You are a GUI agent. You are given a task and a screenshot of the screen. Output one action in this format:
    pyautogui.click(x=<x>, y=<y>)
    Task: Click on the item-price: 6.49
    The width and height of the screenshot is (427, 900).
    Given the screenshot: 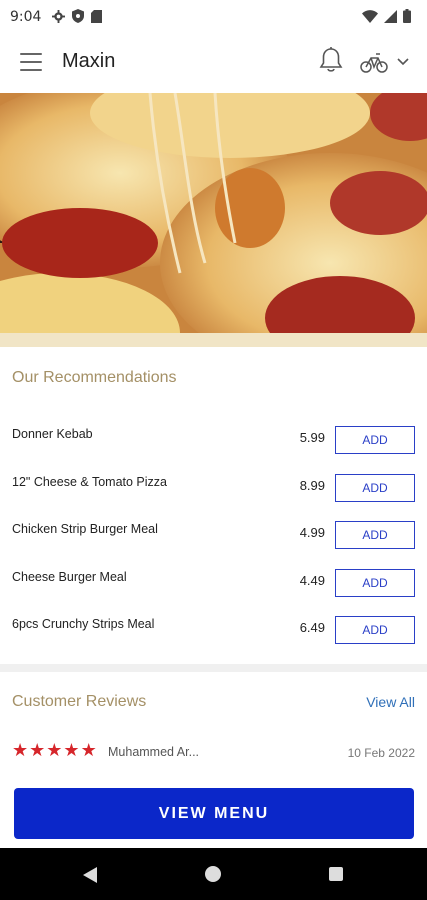 What is the action you would take?
    pyautogui.click(x=312, y=627)
    